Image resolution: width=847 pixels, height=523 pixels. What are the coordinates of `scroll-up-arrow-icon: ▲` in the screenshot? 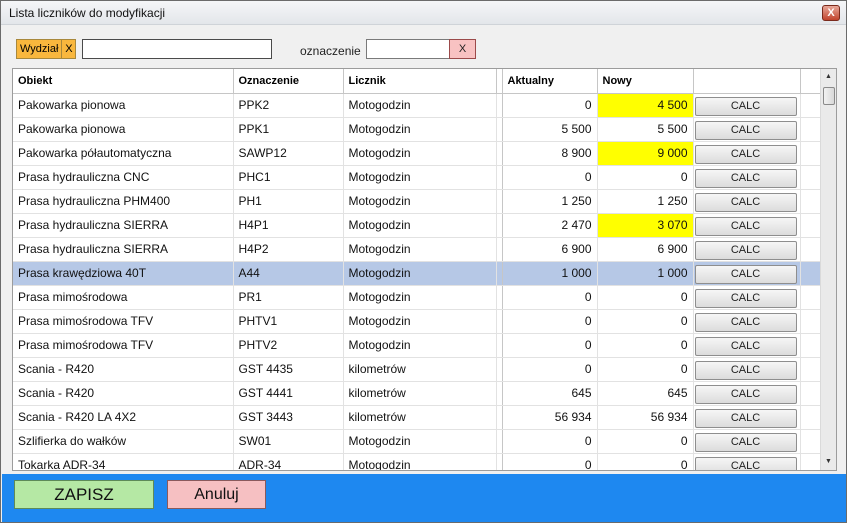 It's located at (828, 77).